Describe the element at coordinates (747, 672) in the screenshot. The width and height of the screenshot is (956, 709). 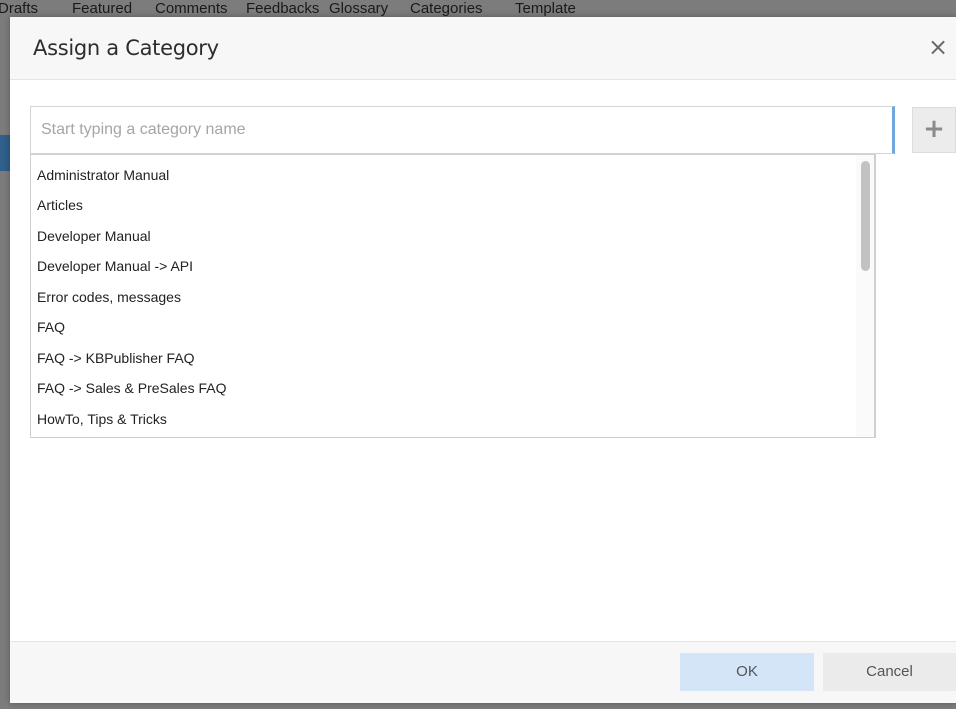
I see `ok-button: OK` at that location.